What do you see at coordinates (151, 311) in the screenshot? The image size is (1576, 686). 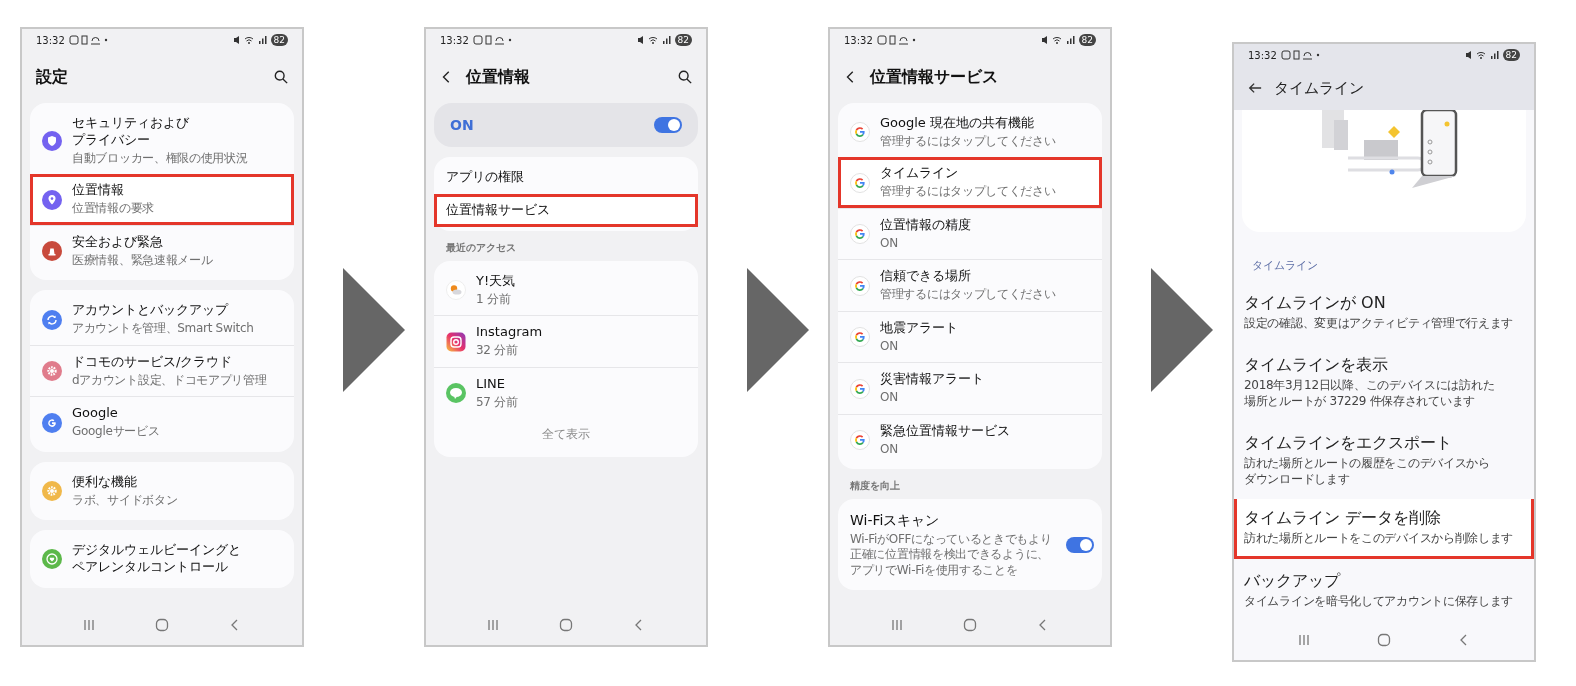 I see `item-title: アカウントとバックアップ` at bounding box center [151, 311].